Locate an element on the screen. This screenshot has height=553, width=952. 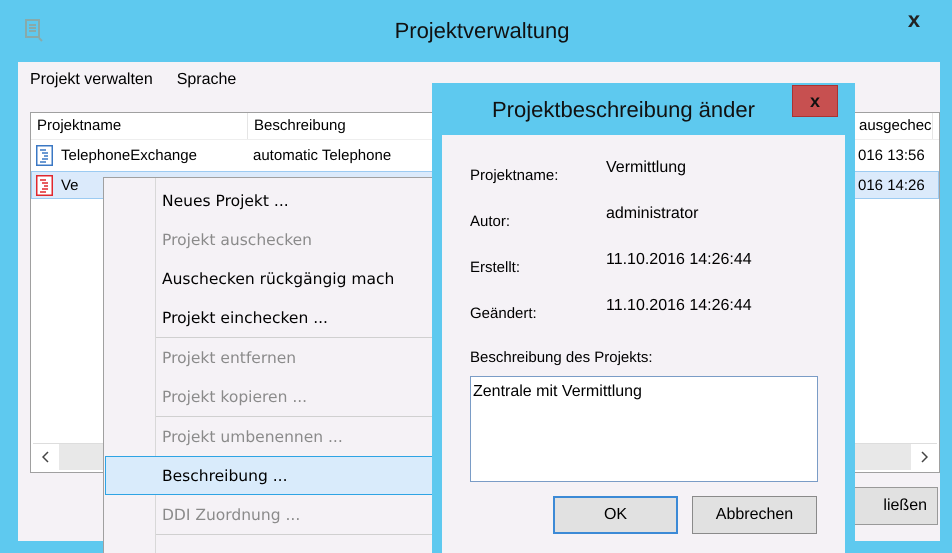
field-value: administrator is located at coordinates (653, 214).